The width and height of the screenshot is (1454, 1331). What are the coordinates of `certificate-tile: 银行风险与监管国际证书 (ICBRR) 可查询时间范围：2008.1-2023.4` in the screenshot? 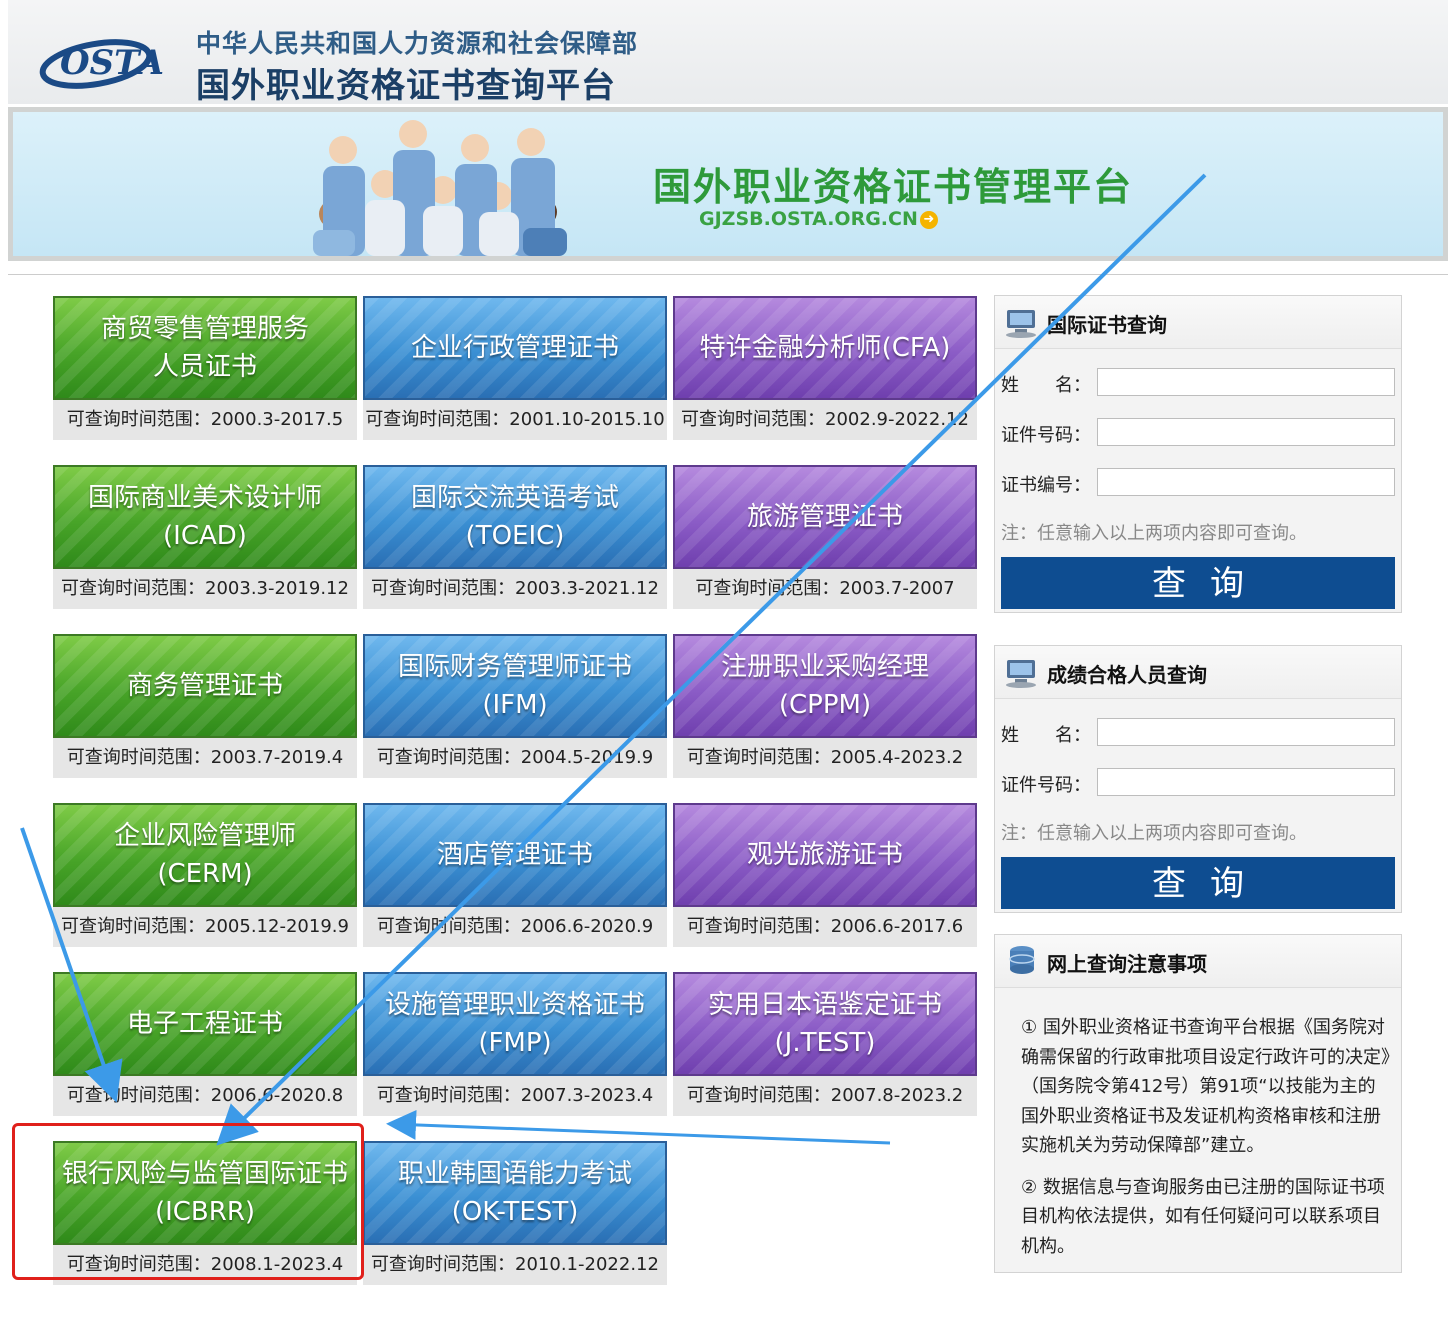 It's located at (205, 1213).